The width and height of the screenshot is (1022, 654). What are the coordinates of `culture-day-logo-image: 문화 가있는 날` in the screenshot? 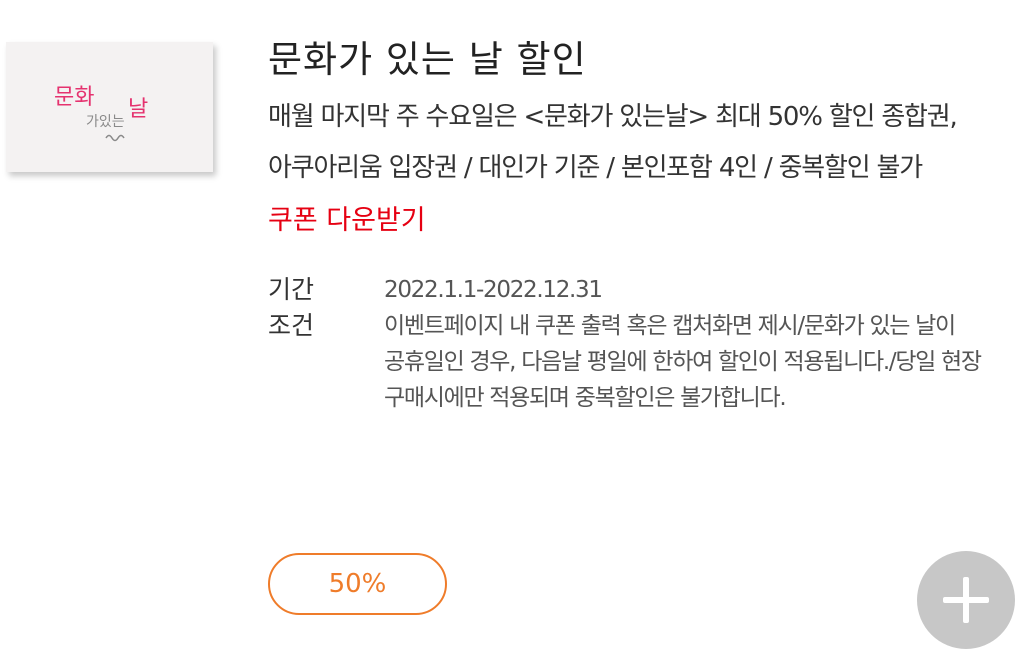 It's located at (101, 113).